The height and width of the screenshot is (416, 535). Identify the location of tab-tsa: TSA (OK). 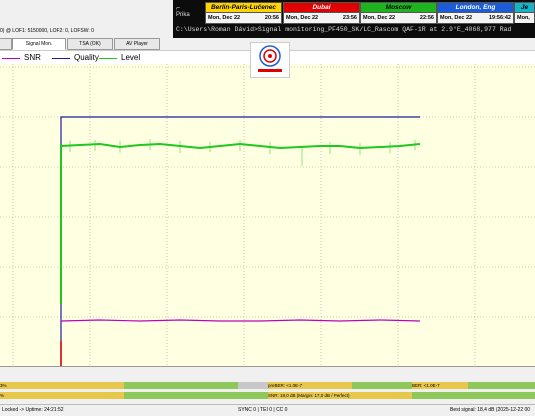
(90, 44).